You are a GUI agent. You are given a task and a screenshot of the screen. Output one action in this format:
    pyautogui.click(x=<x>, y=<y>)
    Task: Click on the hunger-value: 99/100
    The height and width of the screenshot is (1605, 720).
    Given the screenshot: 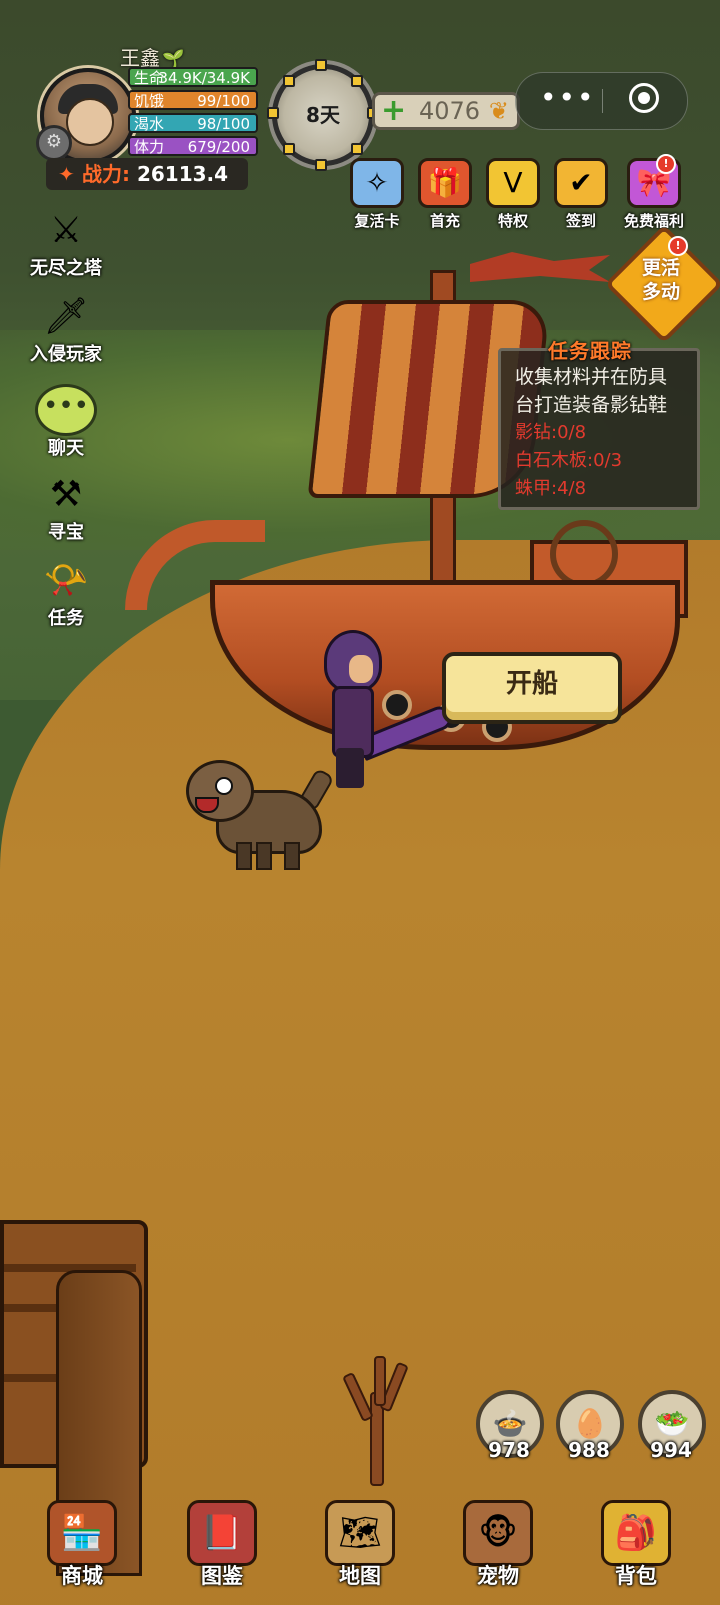 What is the action you would take?
    pyautogui.click(x=223, y=101)
    